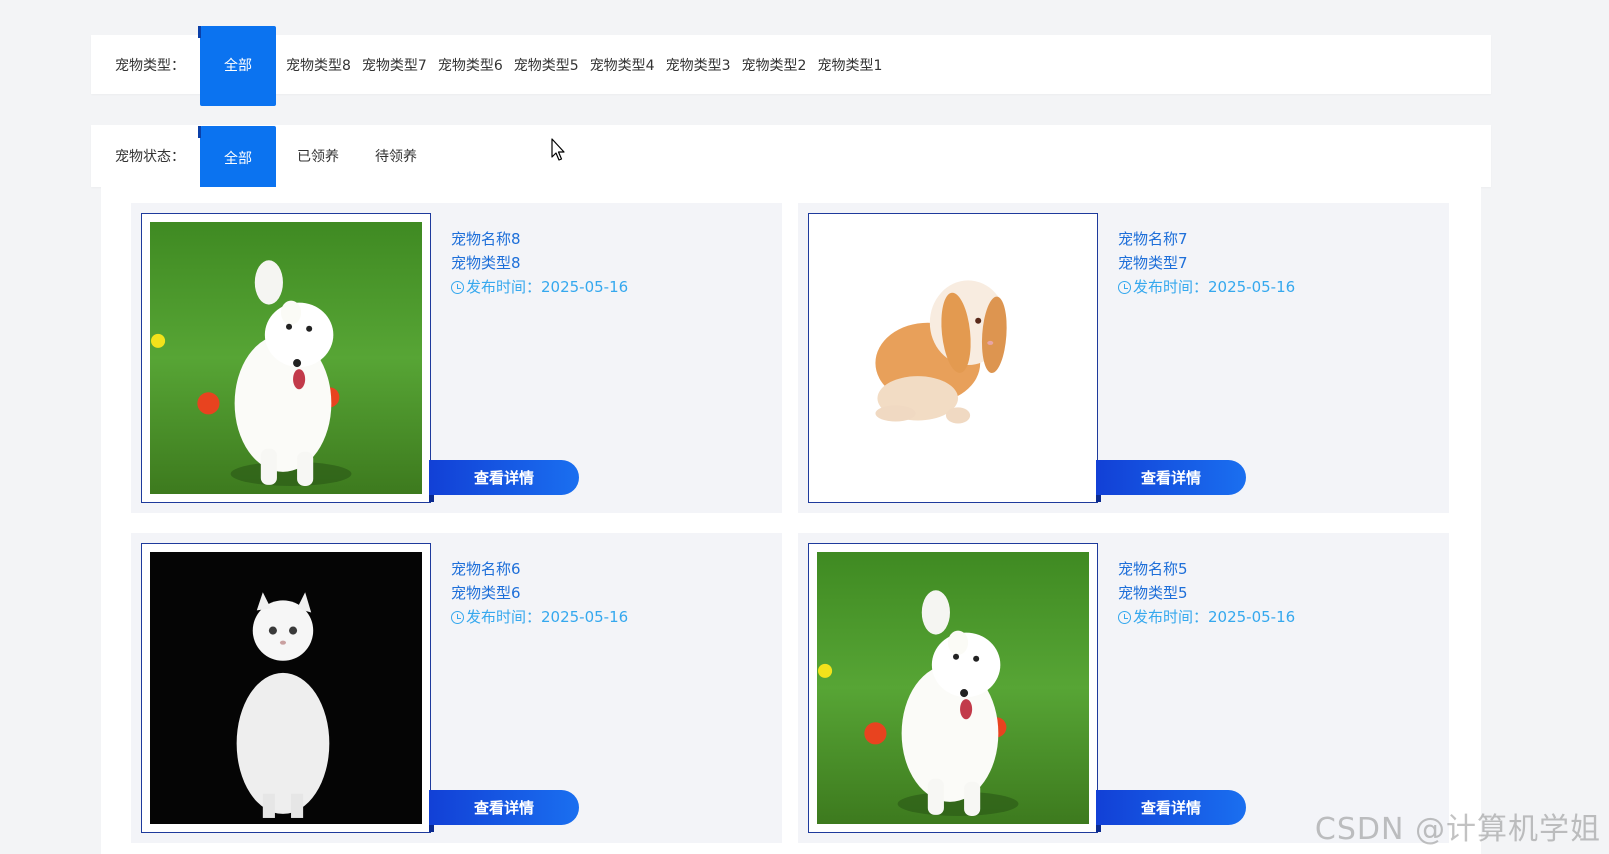 Image resolution: width=1609 pixels, height=854 pixels. Describe the element at coordinates (698, 65) in the screenshot. I see `type-option-3: 宠物类型3` at that location.